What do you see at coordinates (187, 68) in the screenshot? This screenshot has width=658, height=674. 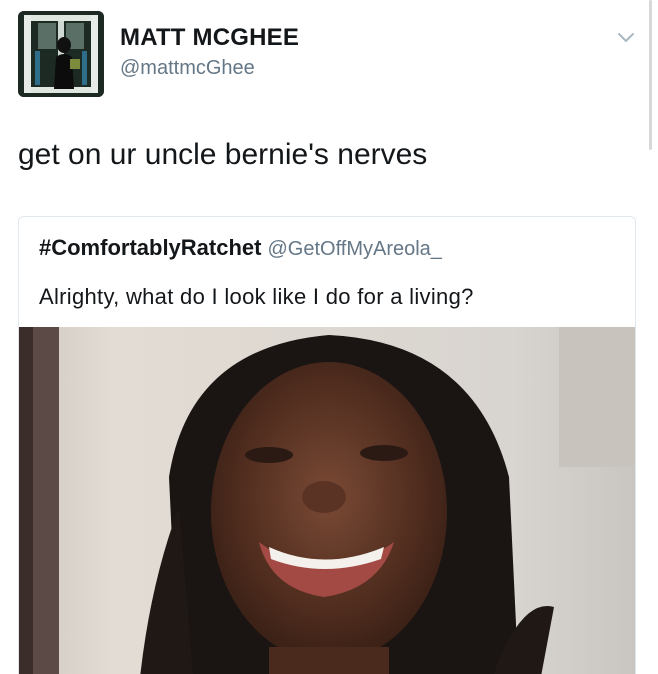 I see `author-handle: @mattmcGhee` at bounding box center [187, 68].